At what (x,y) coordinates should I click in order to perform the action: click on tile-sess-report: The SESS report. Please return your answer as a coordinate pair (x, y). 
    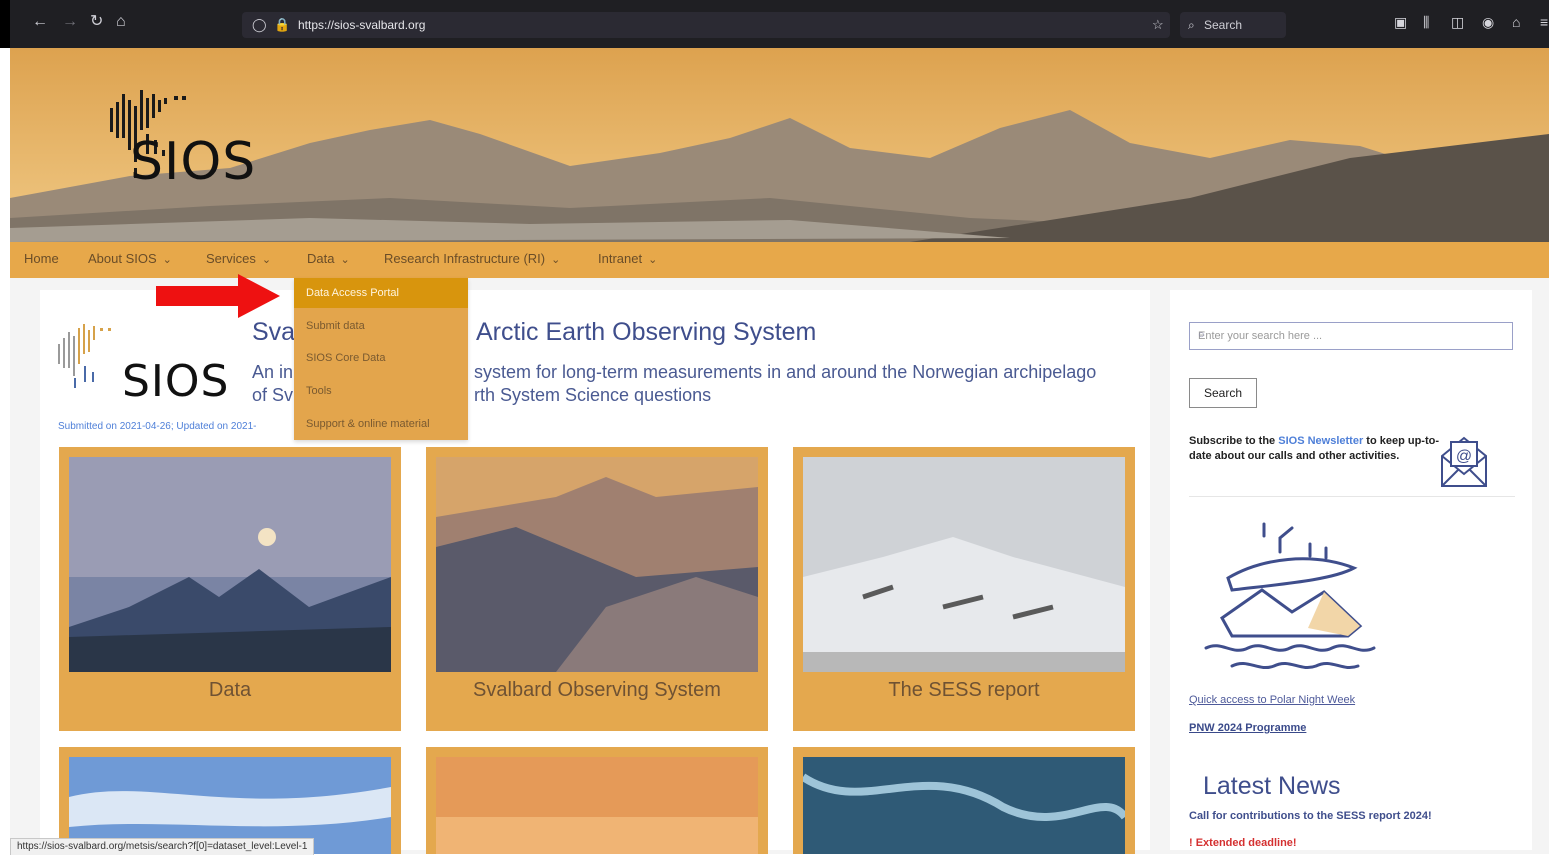
    Looking at the image, I should click on (964, 589).